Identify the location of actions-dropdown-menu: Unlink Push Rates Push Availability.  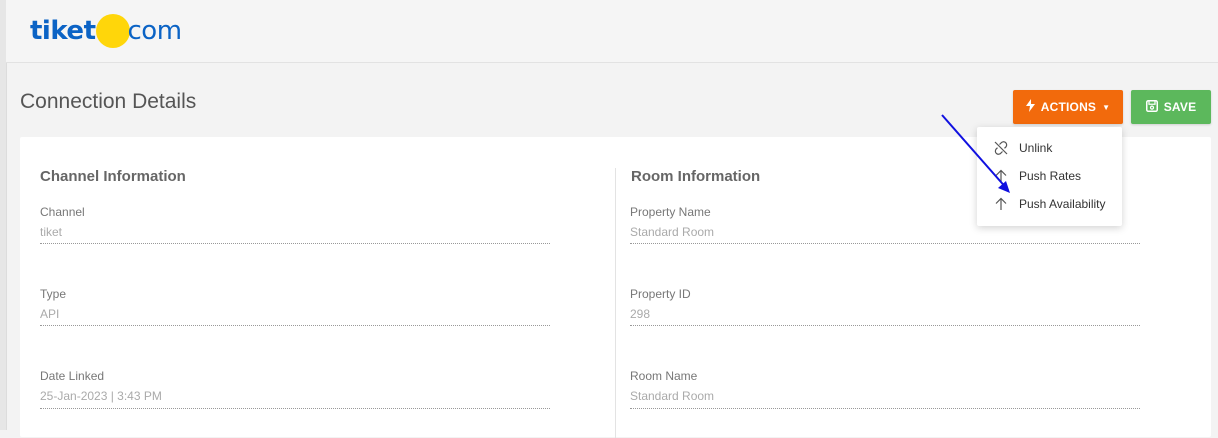
(1049, 176).